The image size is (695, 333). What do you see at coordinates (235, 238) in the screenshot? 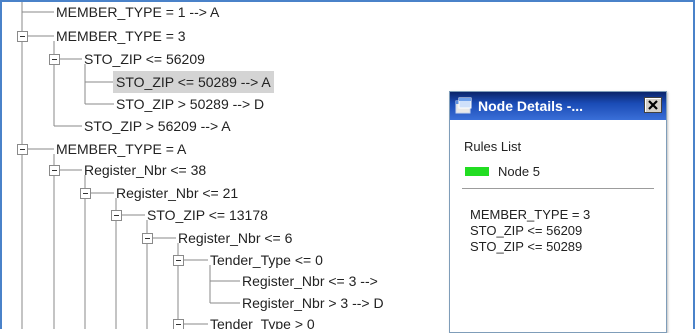
I see `tree-node-label: Register_Nbr <= 6` at bounding box center [235, 238].